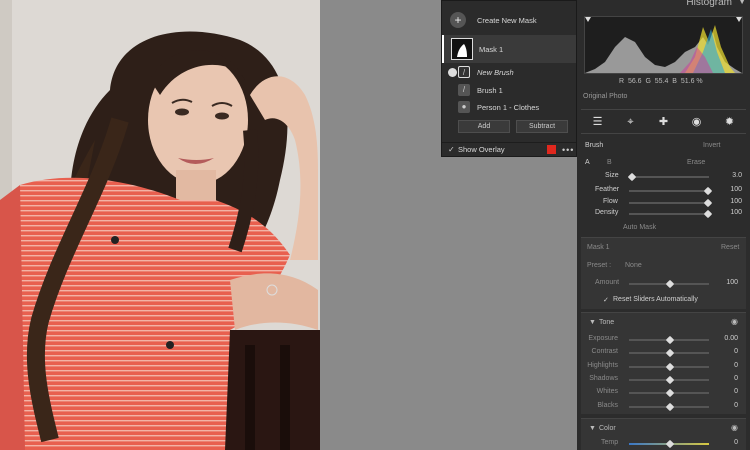 The height and width of the screenshot is (450, 750). I want to click on person-clothes-label: Person 1 - Clothes, so click(508, 107).